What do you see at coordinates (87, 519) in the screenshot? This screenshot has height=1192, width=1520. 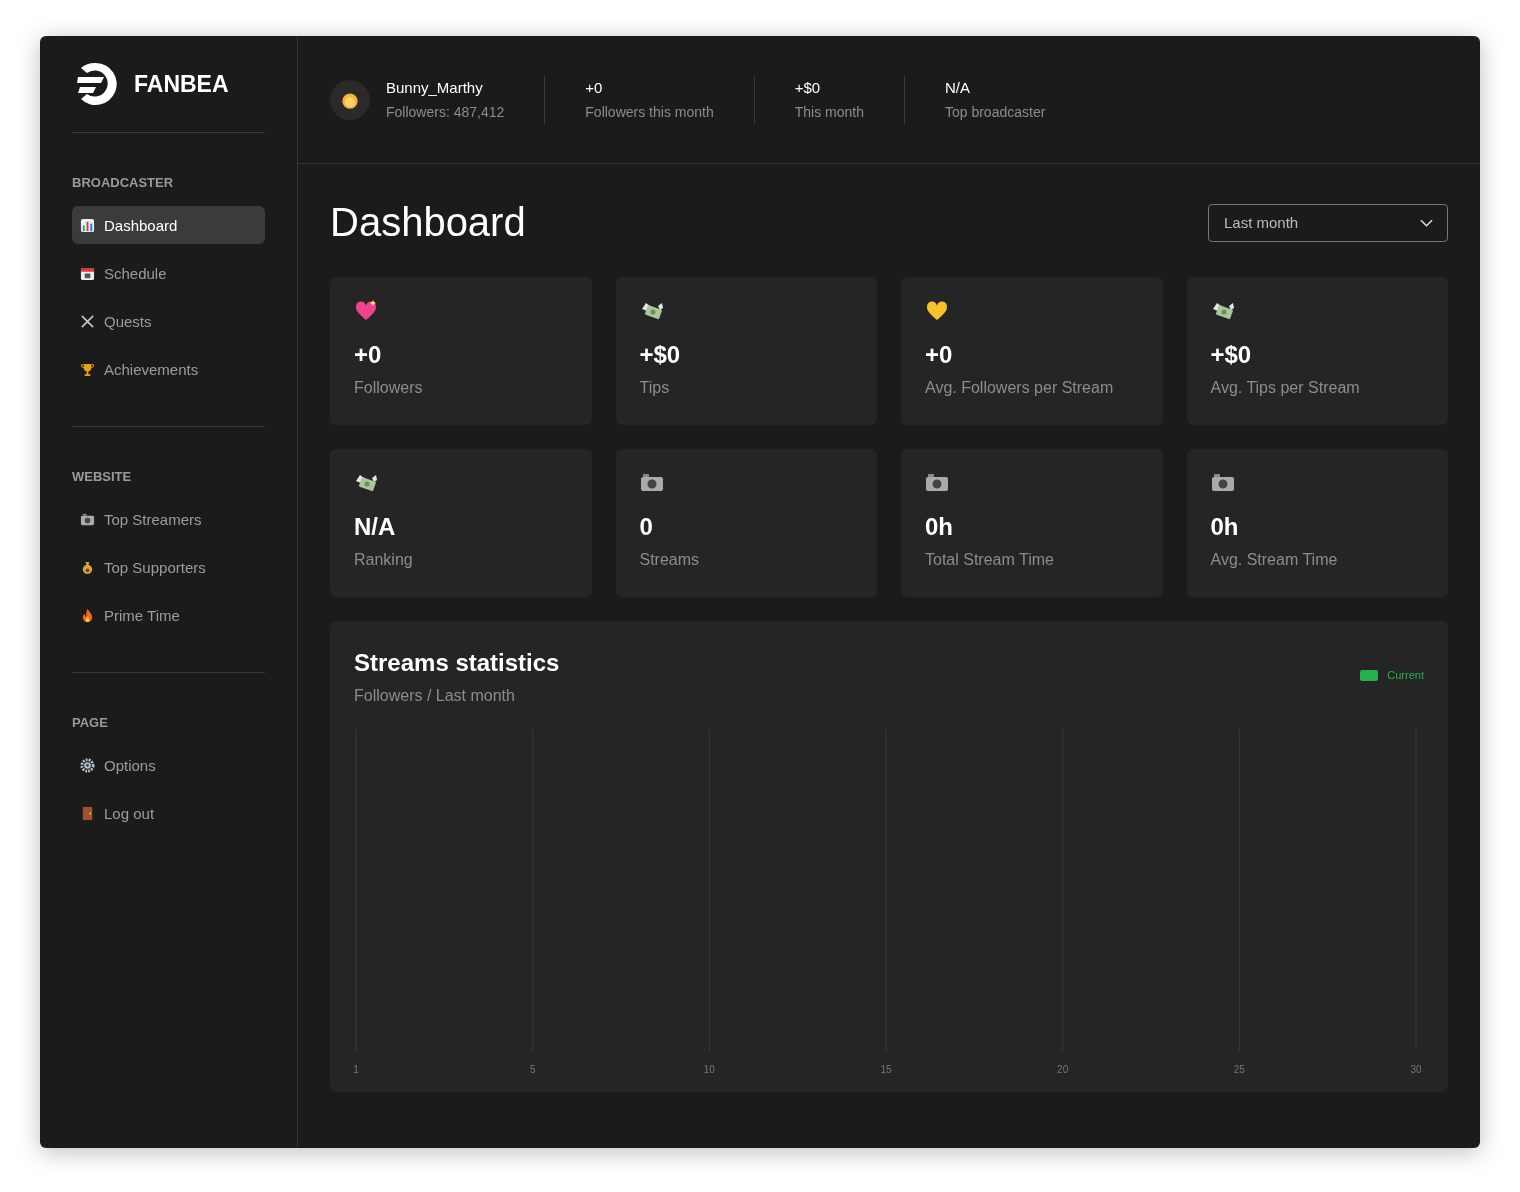 I see `camera-icon` at bounding box center [87, 519].